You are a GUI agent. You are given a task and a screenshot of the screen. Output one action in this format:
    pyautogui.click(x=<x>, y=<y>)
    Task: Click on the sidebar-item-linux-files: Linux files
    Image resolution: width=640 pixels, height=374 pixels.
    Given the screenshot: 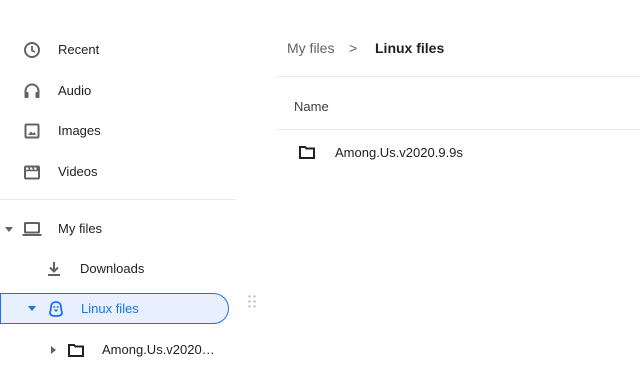 What is the action you would take?
    pyautogui.click(x=114, y=308)
    